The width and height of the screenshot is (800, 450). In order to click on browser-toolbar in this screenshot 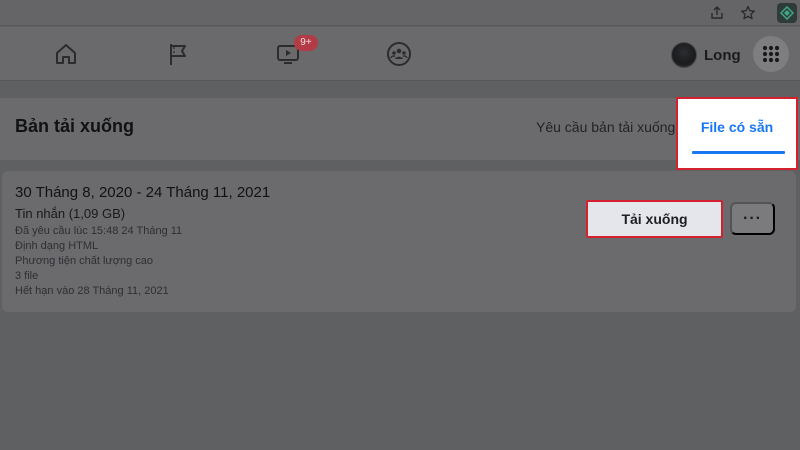, I will do `click(400, 13)`.